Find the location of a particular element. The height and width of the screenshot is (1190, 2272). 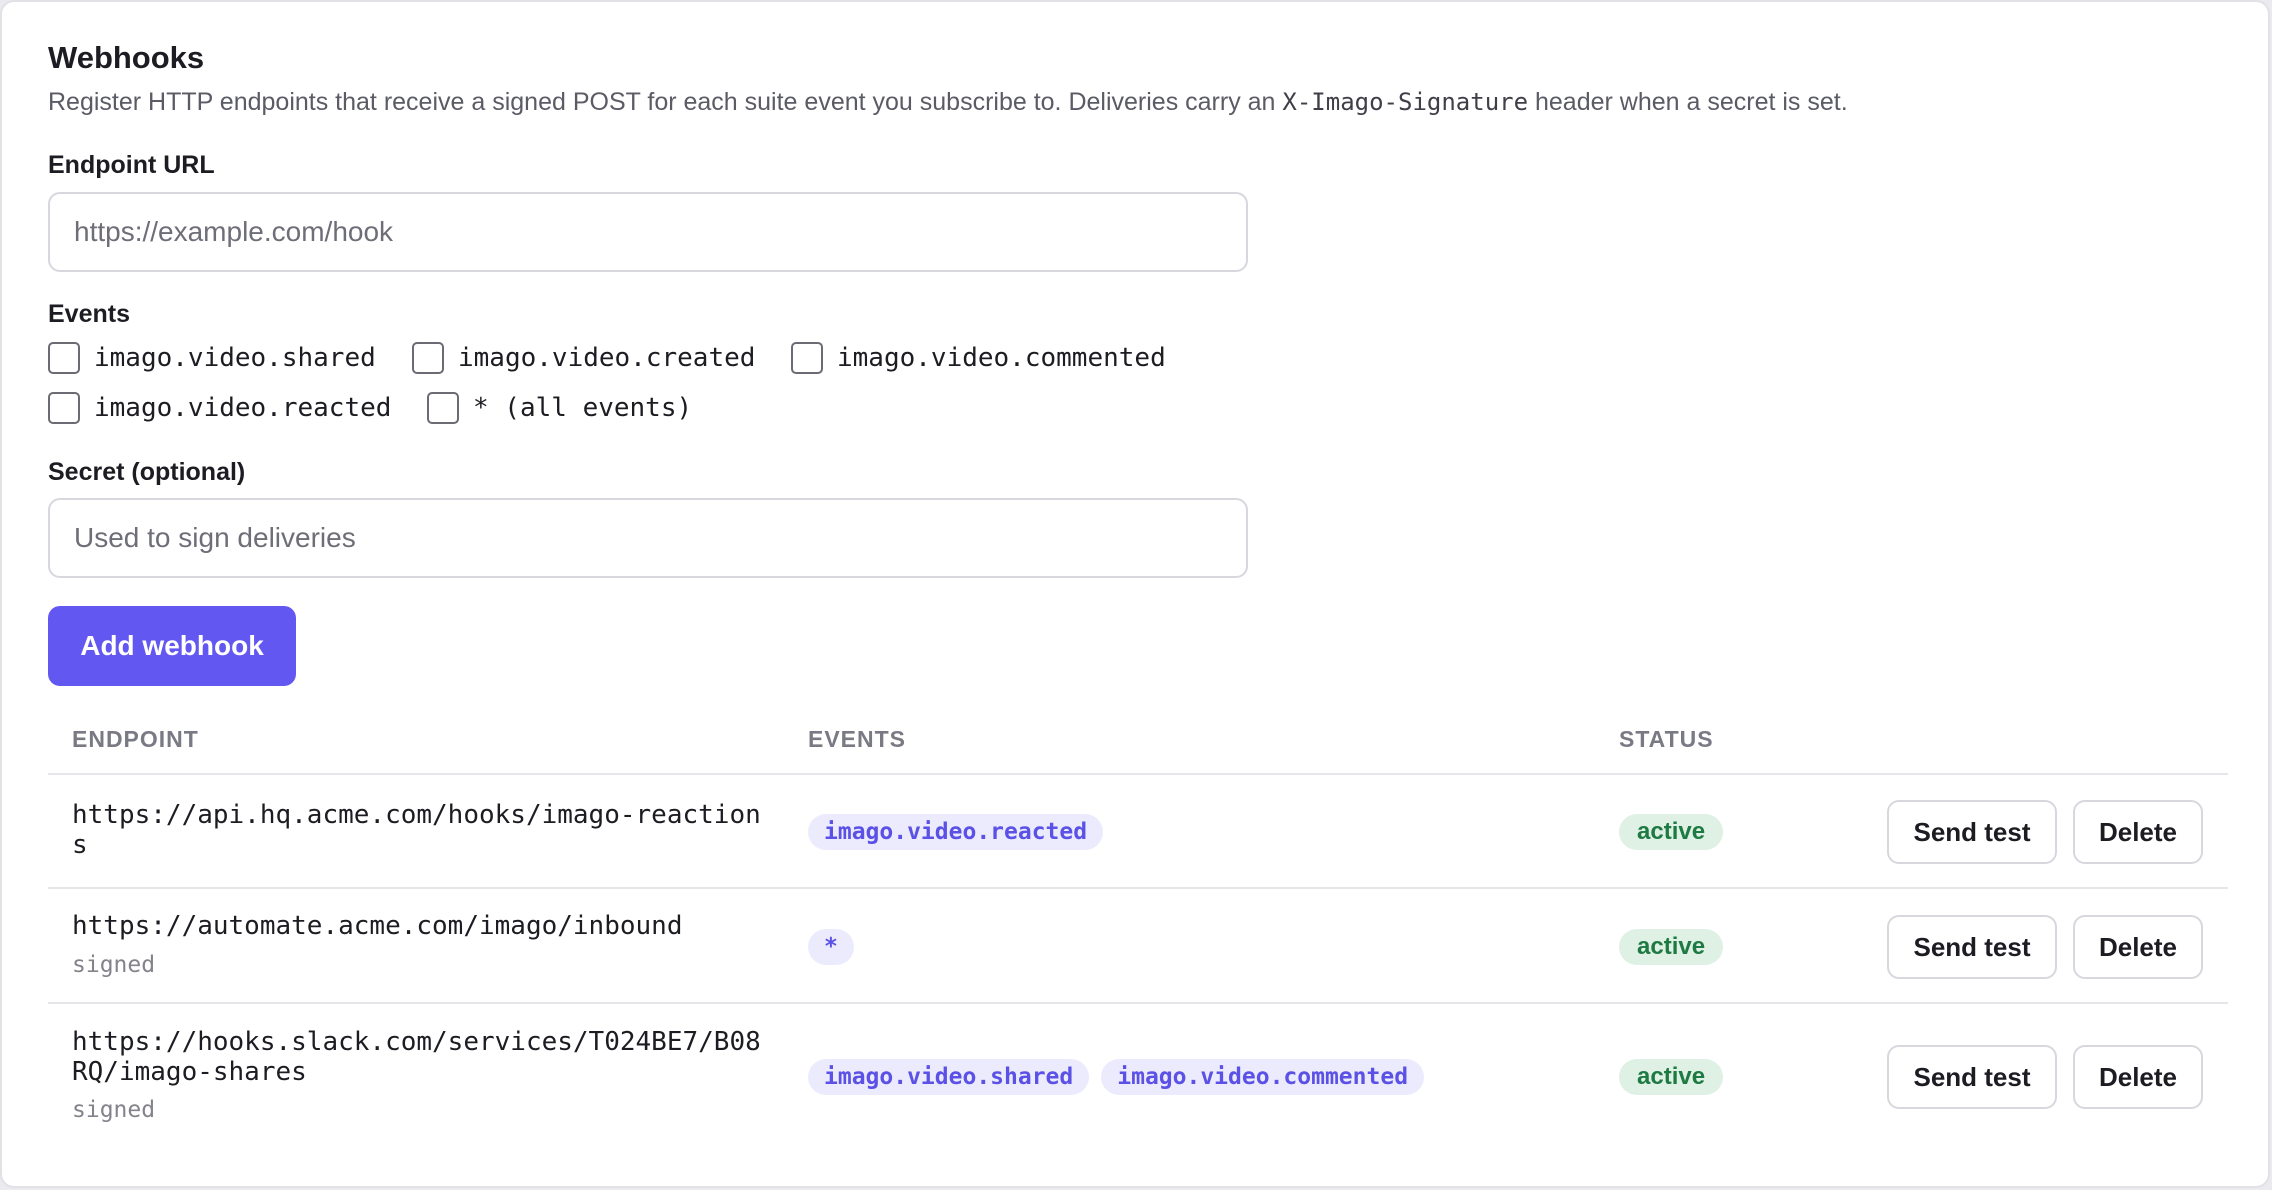

events-label: Events is located at coordinates (89, 314).